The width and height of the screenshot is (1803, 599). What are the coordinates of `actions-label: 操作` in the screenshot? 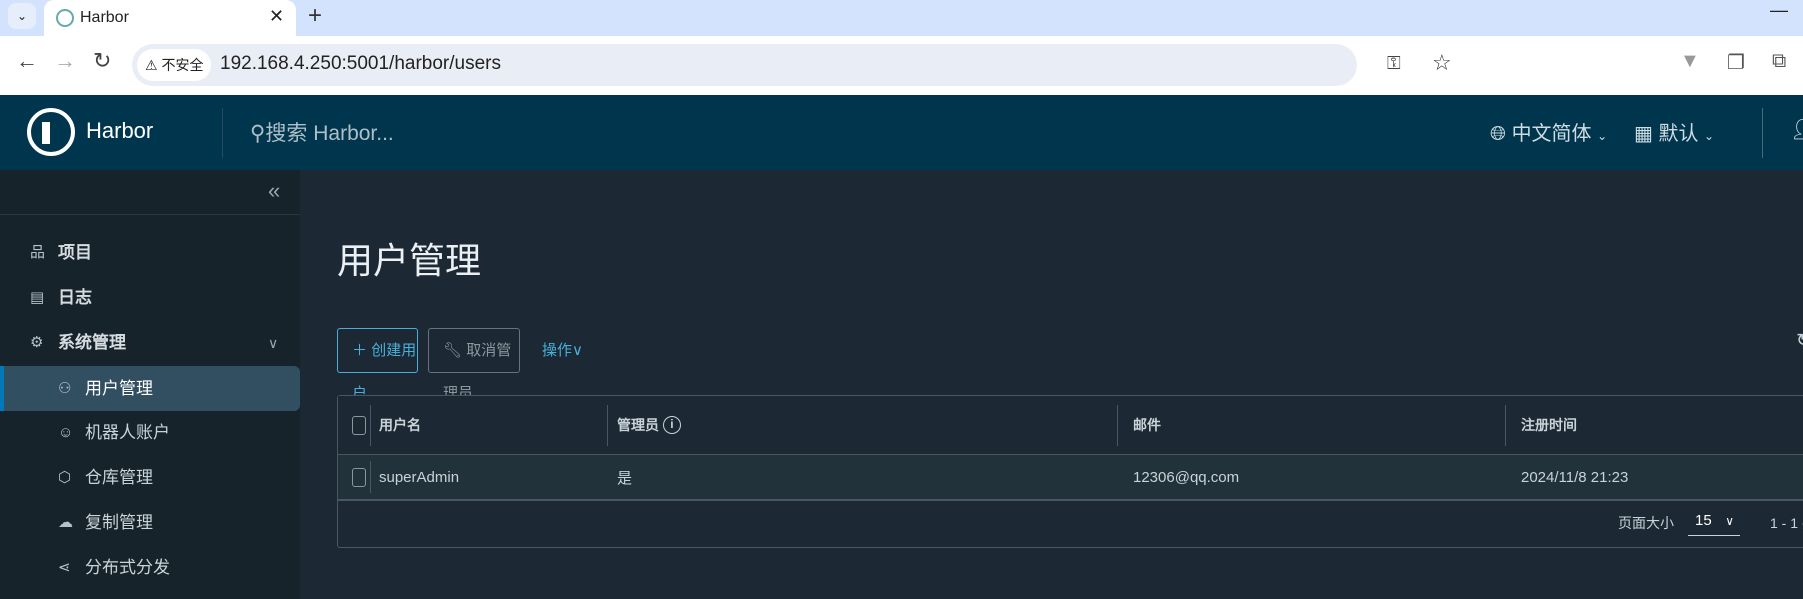 It's located at (557, 350).